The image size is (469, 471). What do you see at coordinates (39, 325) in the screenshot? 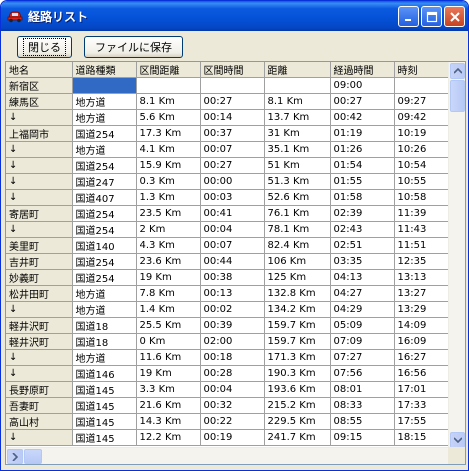
I see `place-name-cell: 軽井沢町` at bounding box center [39, 325].